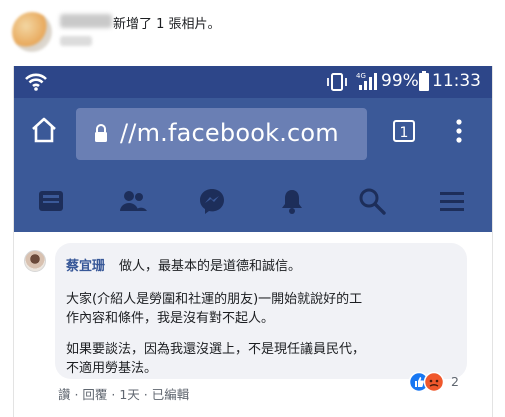 This screenshot has height=417, width=505. Describe the element at coordinates (123, 393) in the screenshot. I see `comment-actions: 讚 · 回覆 · 1天 · 已編輯` at that location.